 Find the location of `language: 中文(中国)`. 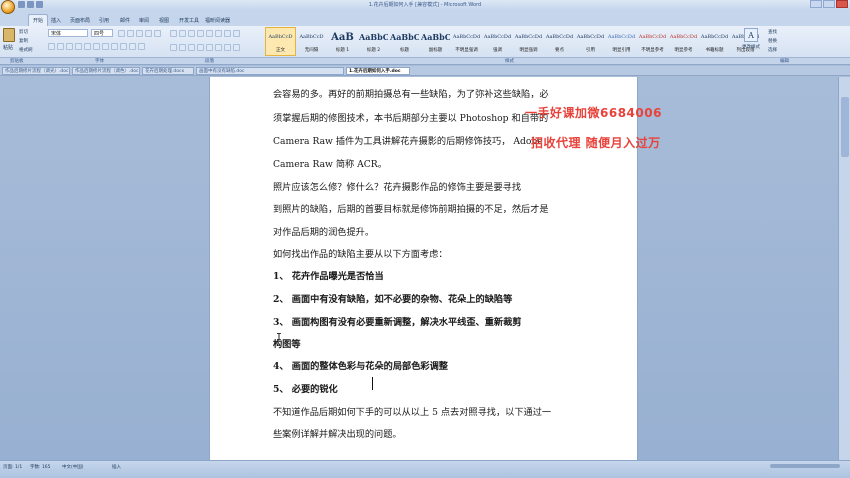

language: 中文(中国) is located at coordinates (73, 467).